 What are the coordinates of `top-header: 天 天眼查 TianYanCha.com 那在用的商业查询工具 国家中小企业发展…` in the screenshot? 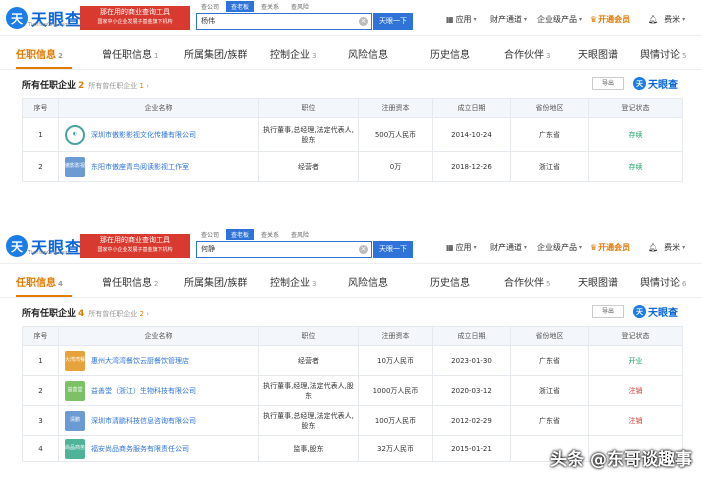 It's located at (351, 18).